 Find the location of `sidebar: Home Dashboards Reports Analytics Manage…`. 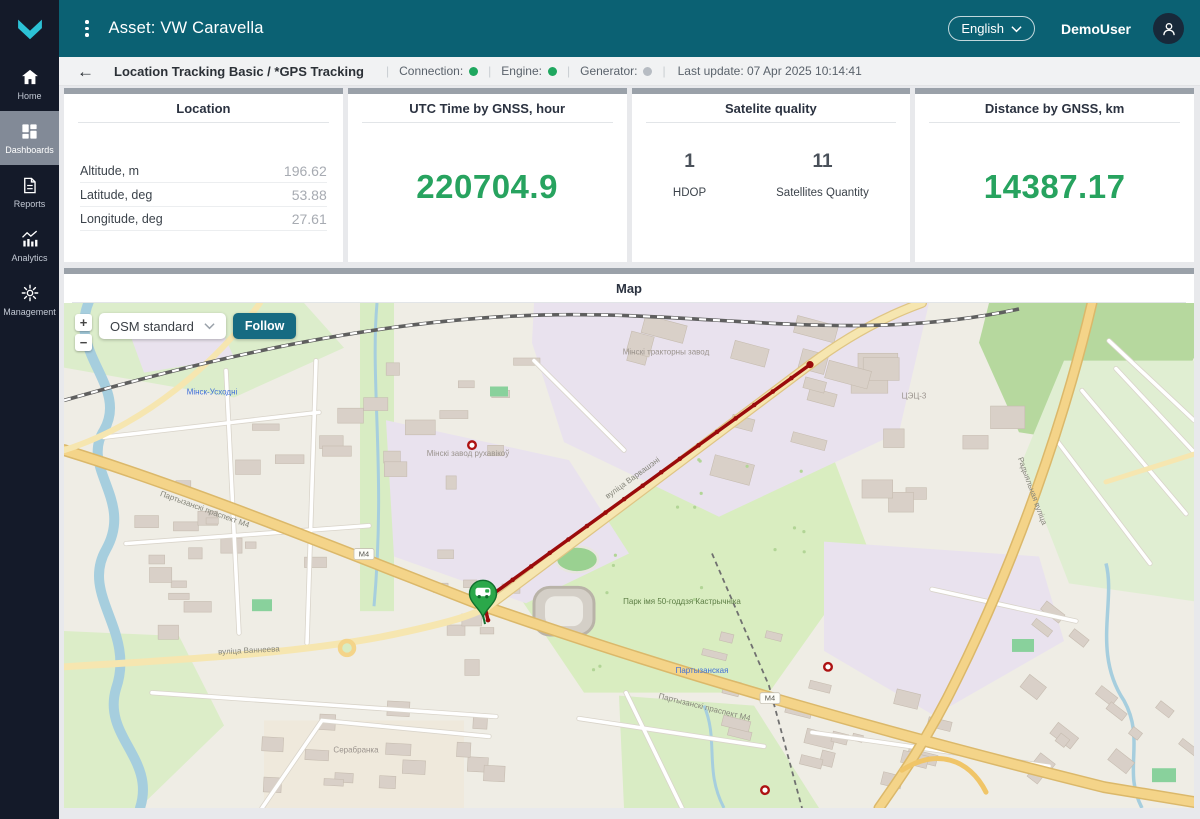

sidebar: Home Dashboards Reports Analytics Manage… is located at coordinates (29, 409).